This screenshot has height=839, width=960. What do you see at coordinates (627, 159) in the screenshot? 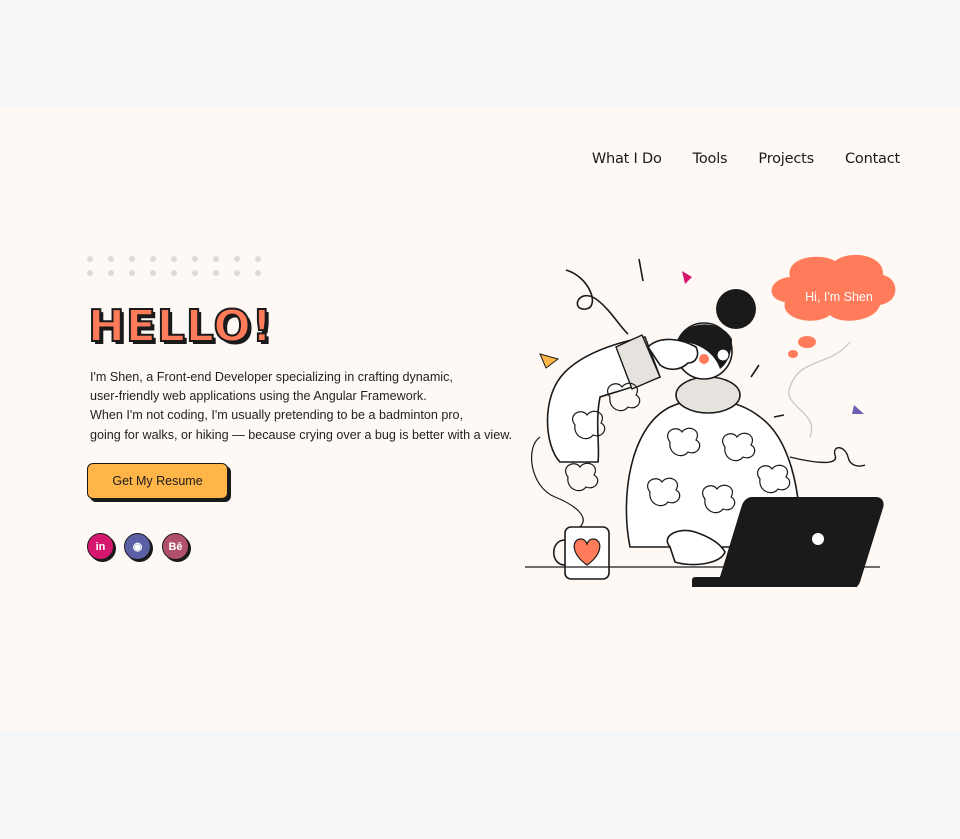
I see `nav-what-i-do: What I Do` at bounding box center [627, 159].